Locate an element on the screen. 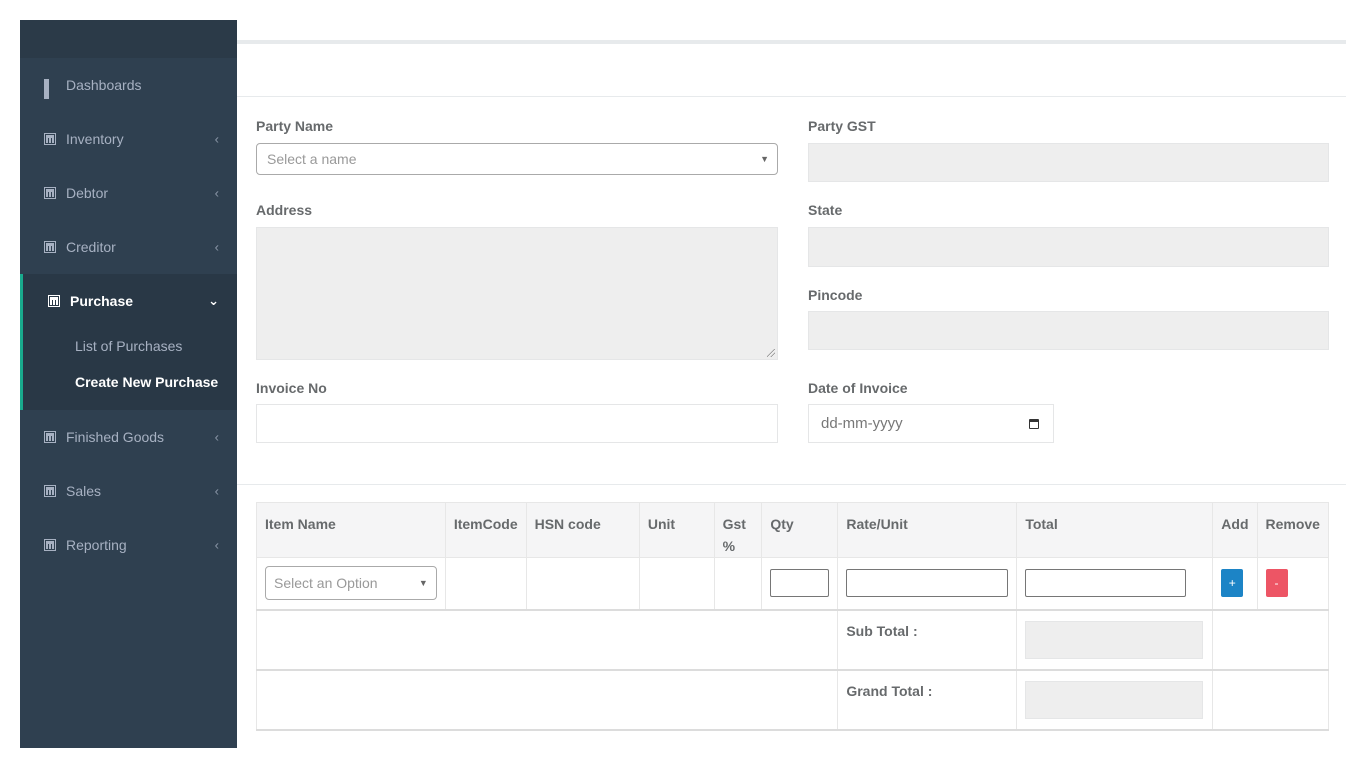 Image resolution: width=1366 pixels, height=768 pixels. col-header-total: Total is located at coordinates (1115, 530).